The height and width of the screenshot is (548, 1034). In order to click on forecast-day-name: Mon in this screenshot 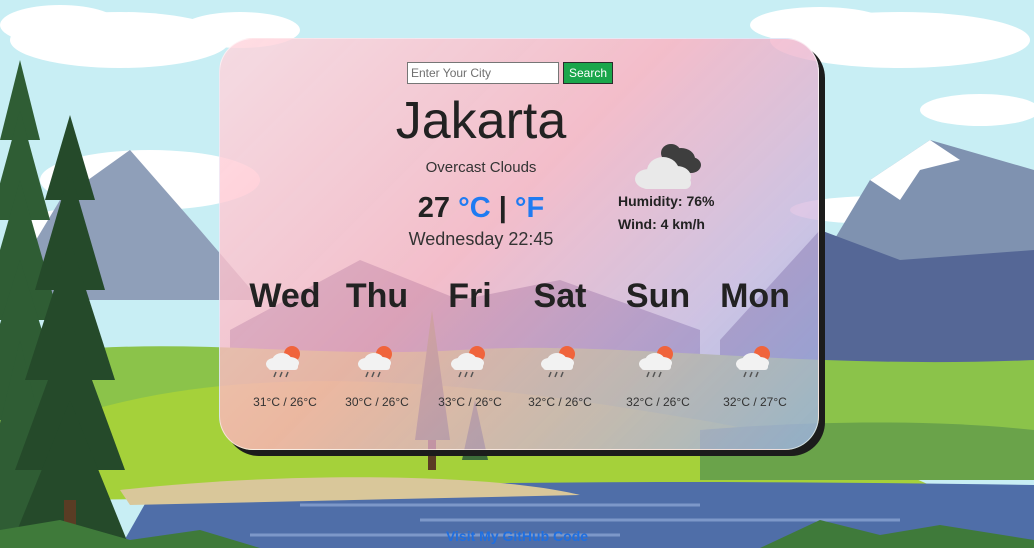, I will do `click(755, 296)`.